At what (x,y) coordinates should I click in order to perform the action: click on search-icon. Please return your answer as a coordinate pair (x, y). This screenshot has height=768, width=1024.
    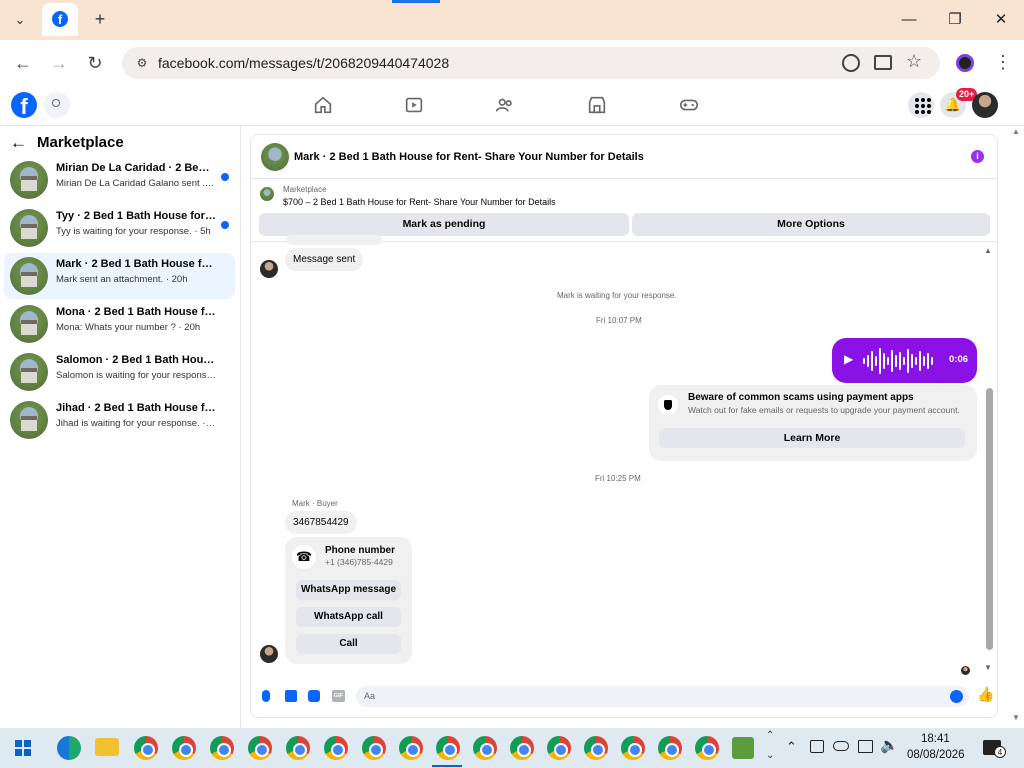
    Looking at the image, I should click on (57, 105).